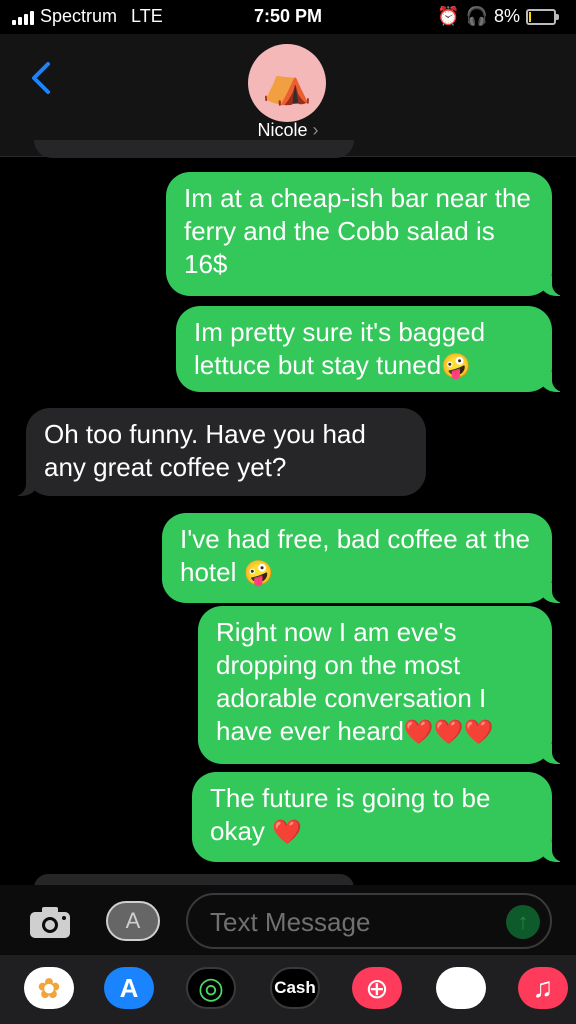  I want to click on status-right: ⏰ 🎧 8%, so click(498, 16).